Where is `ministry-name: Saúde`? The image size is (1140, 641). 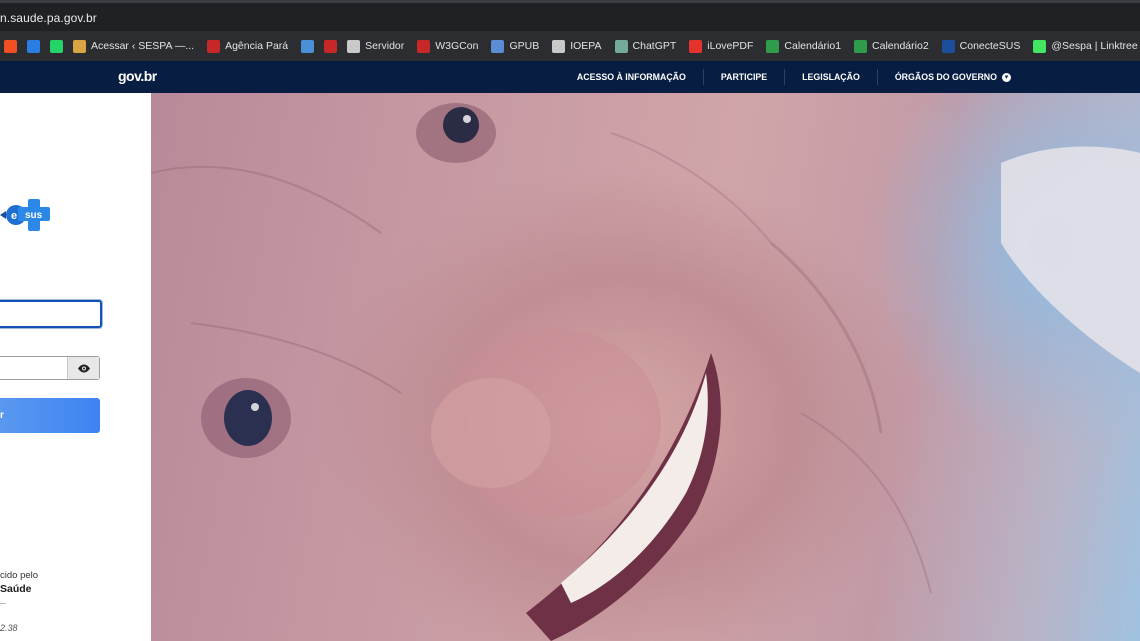
ministry-name: Saúde is located at coordinates (16, 589).